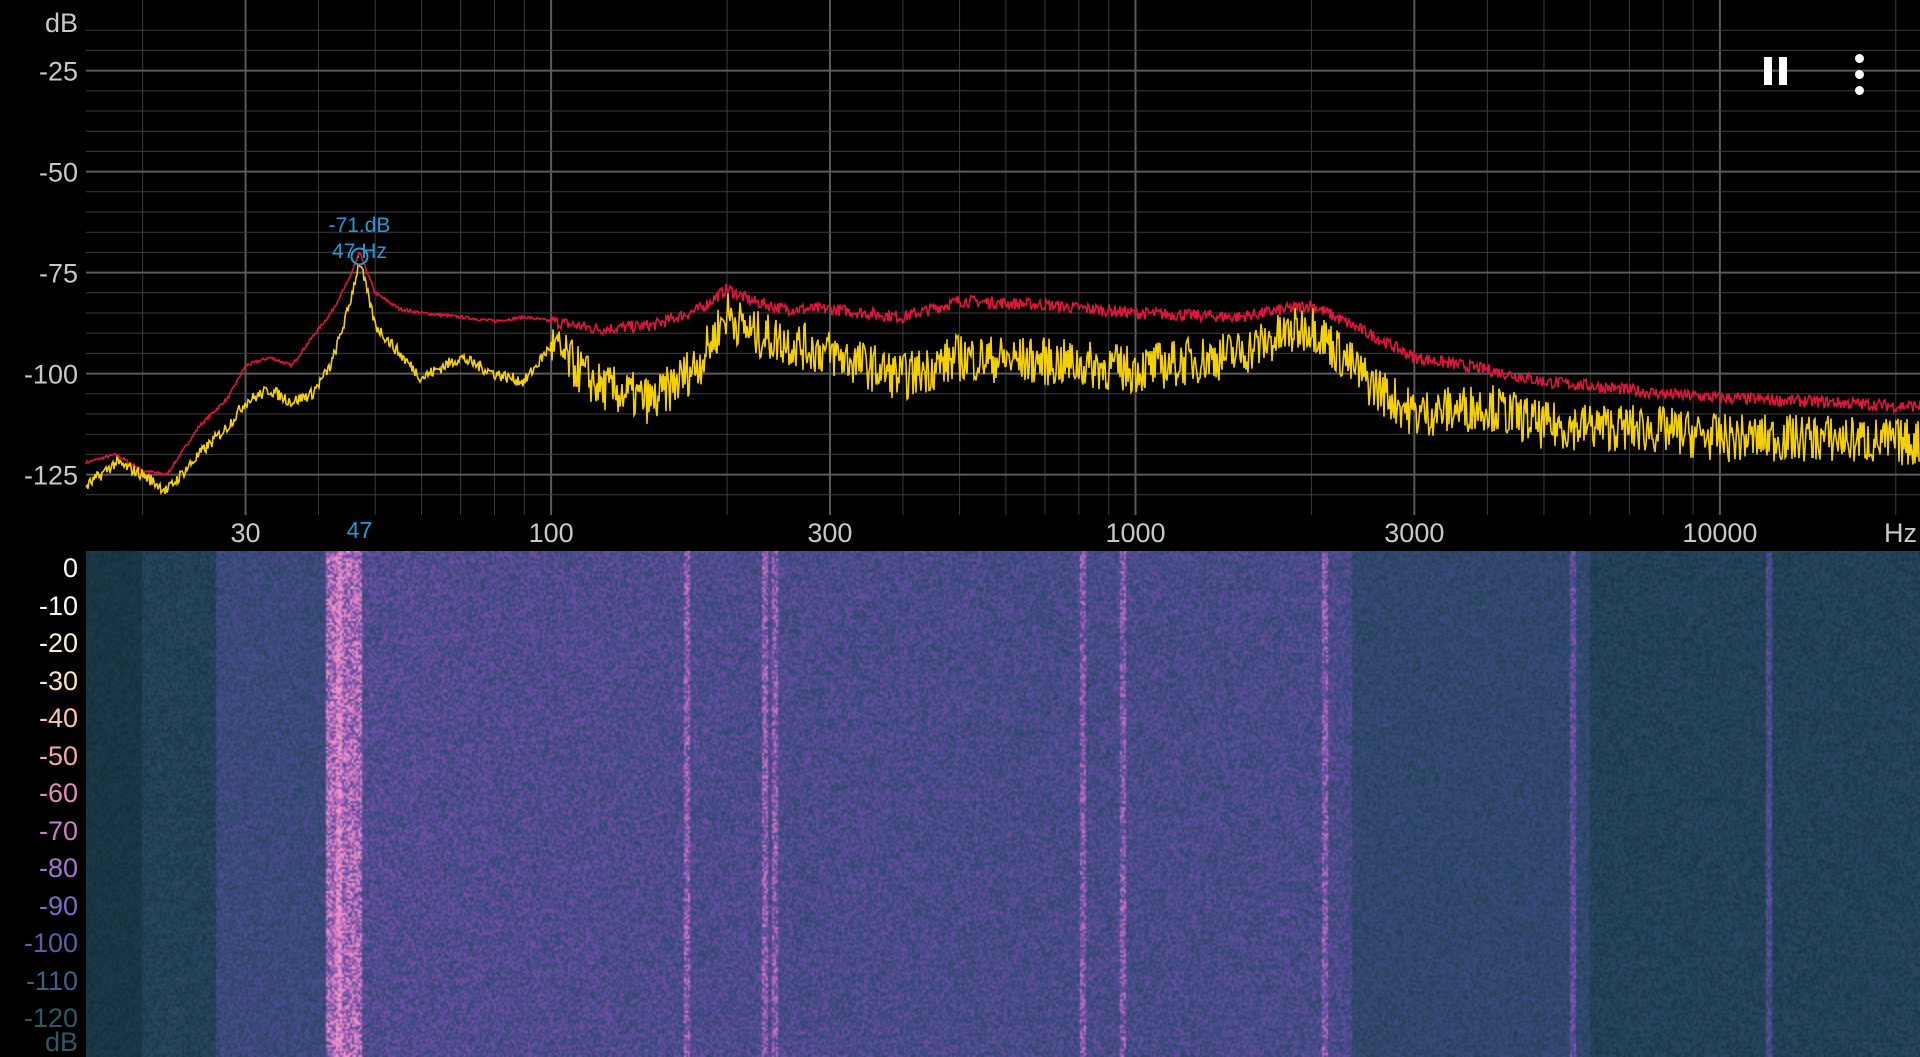 The height and width of the screenshot is (1057, 1920). What do you see at coordinates (360, 378) in the screenshot?
I see `peak-marker: -71.dB 47.Hz 47` at bounding box center [360, 378].